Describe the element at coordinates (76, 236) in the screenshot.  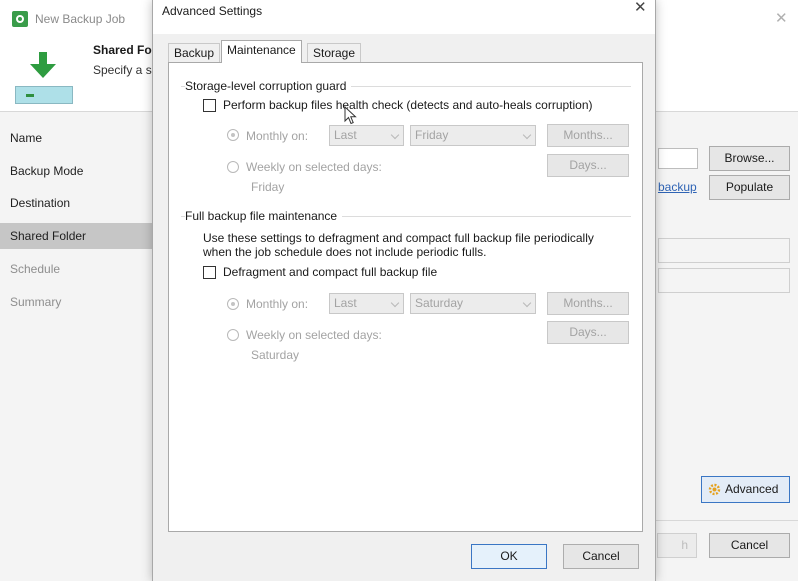
I see `nav-item-shared-folder: Shared Folder` at that location.